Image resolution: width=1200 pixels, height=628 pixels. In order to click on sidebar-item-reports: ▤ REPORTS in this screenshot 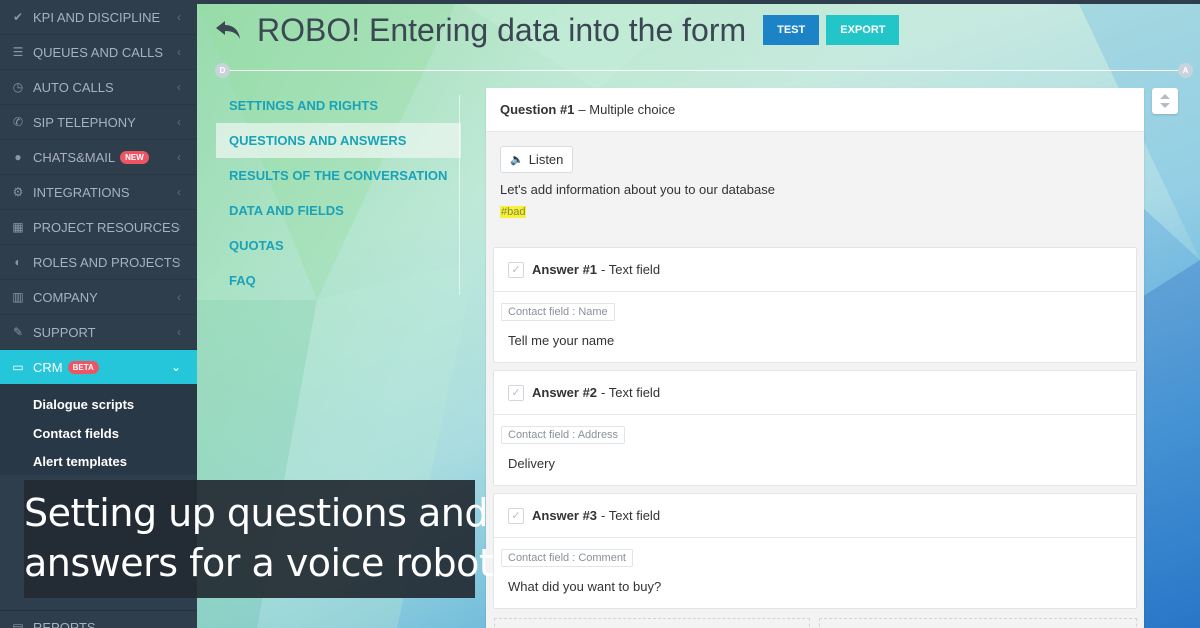, I will do `click(98, 619)`.